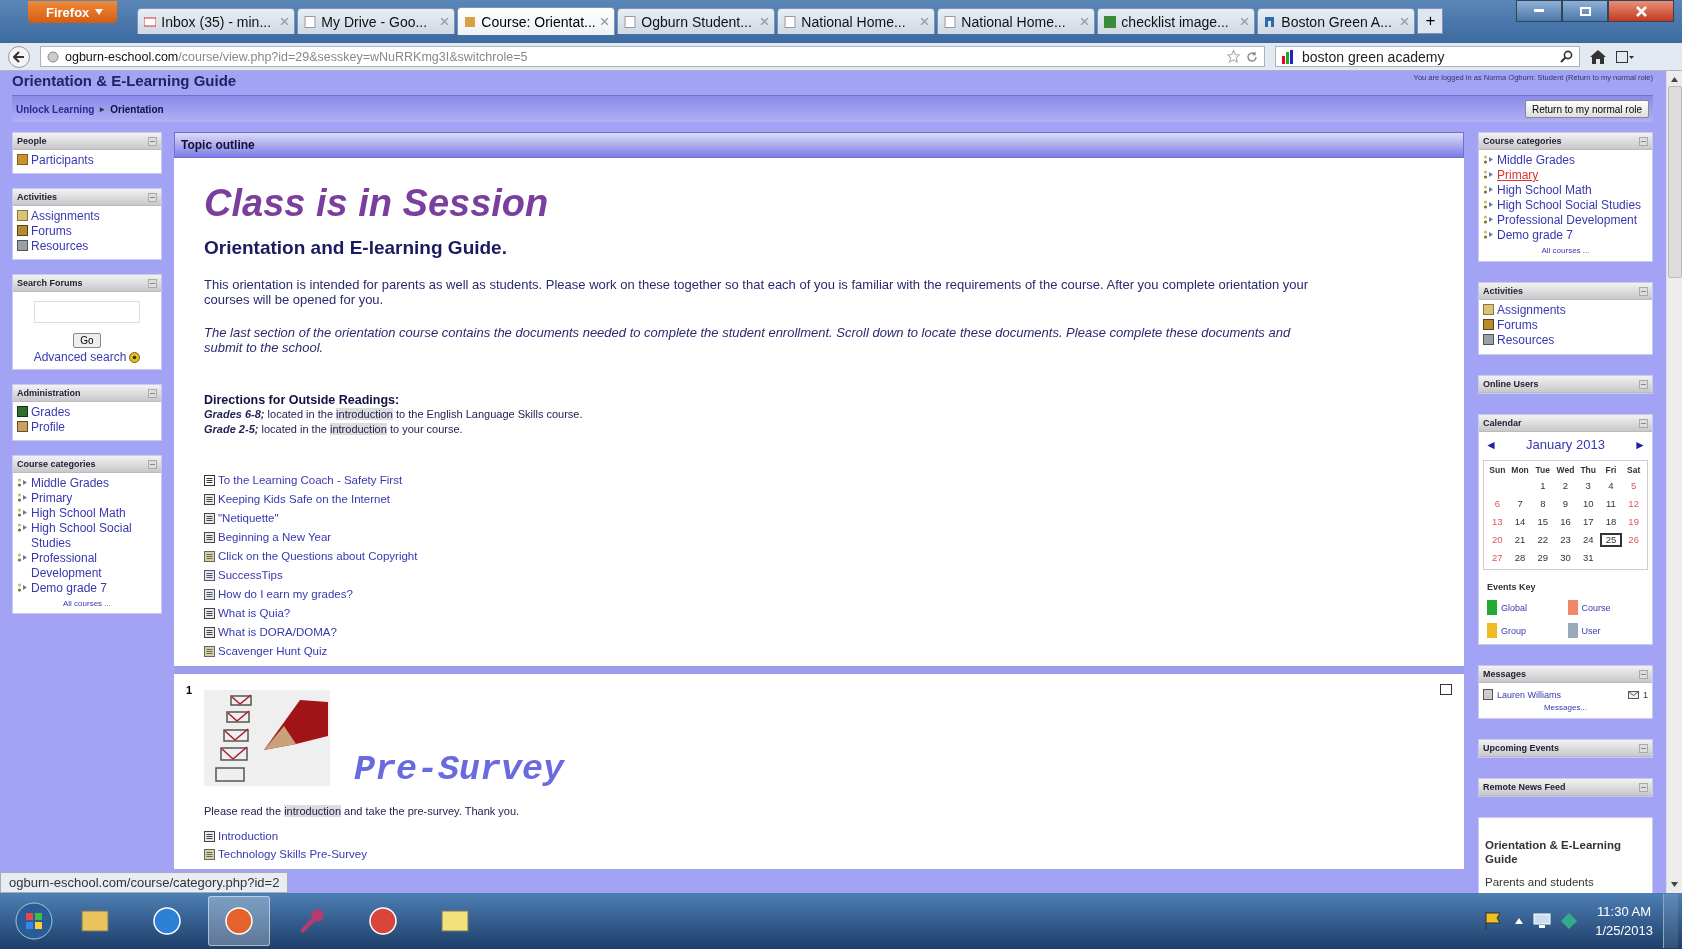 This screenshot has width=1682, height=949. Describe the element at coordinates (1633, 504) in the screenshot. I see `calendar-day: 12` at that location.